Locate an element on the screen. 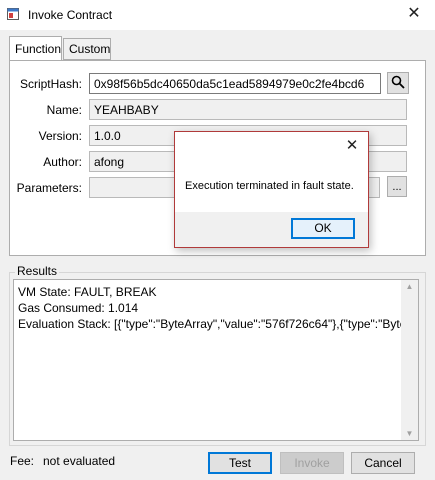  tab-function: Function is located at coordinates (35, 48).